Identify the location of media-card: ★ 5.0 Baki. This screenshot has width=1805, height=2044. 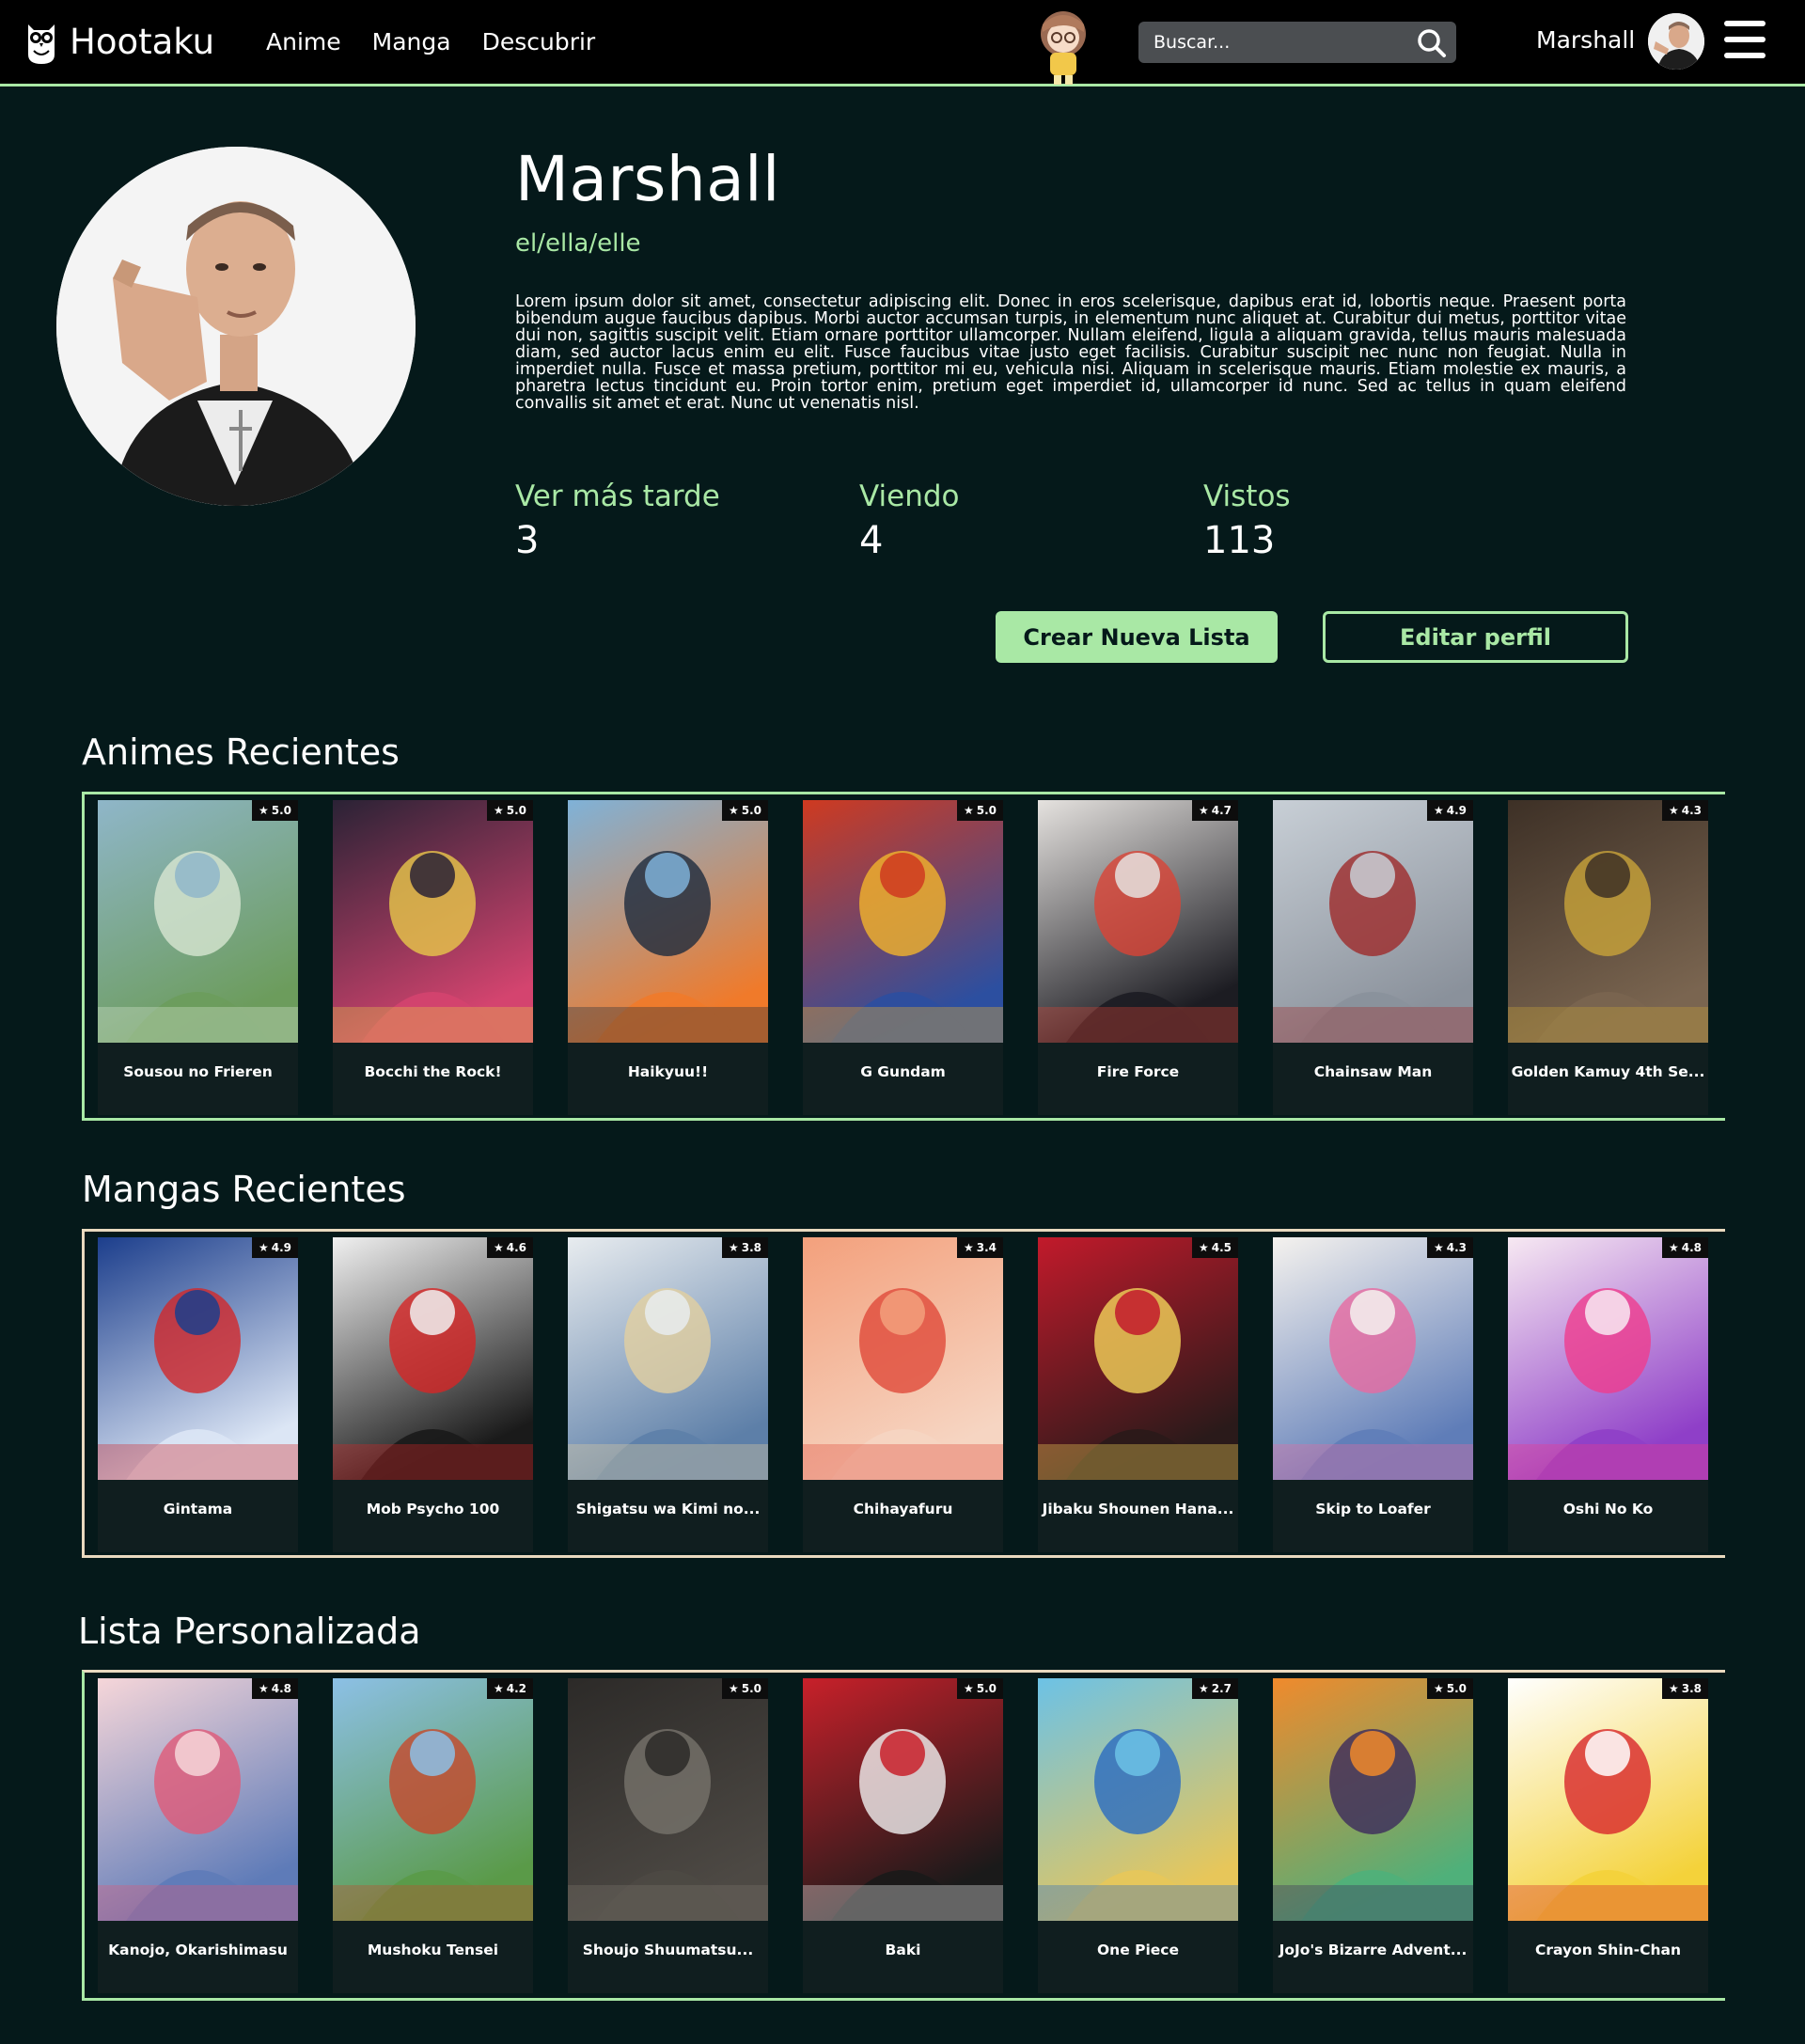
(903, 1835).